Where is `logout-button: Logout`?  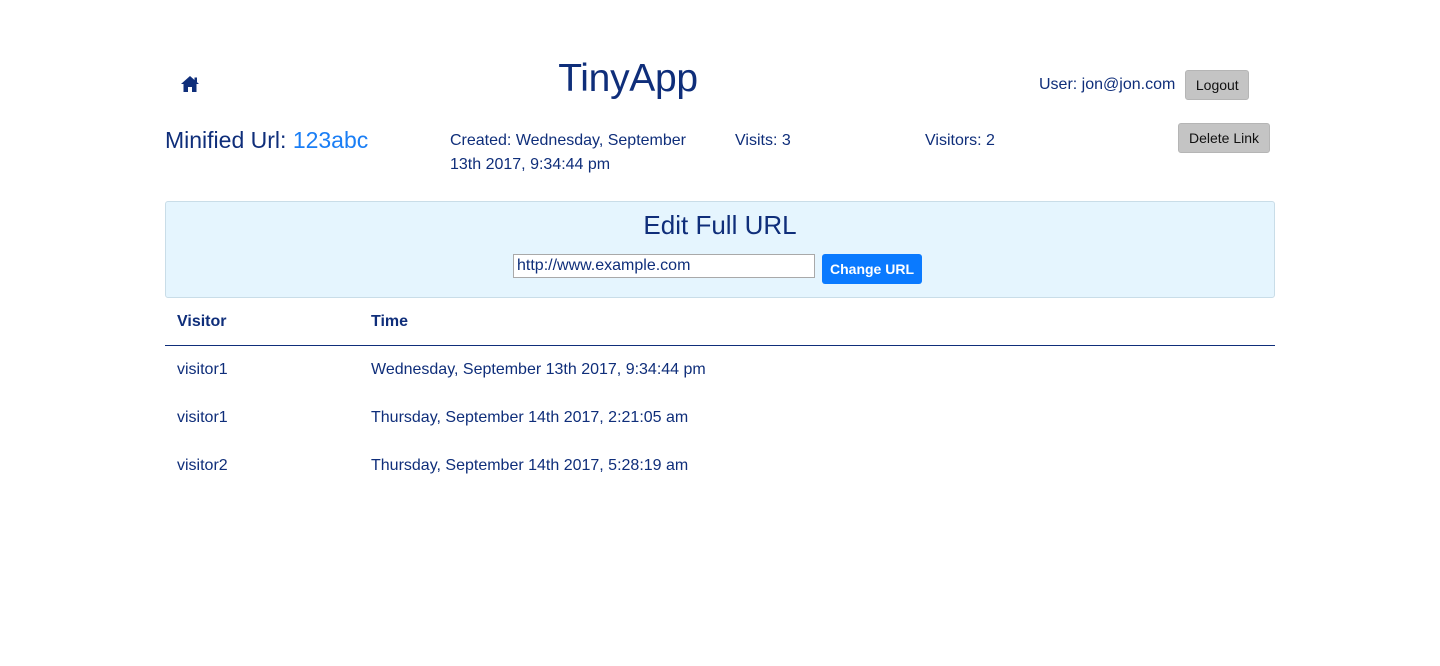
logout-button: Logout is located at coordinates (1217, 85).